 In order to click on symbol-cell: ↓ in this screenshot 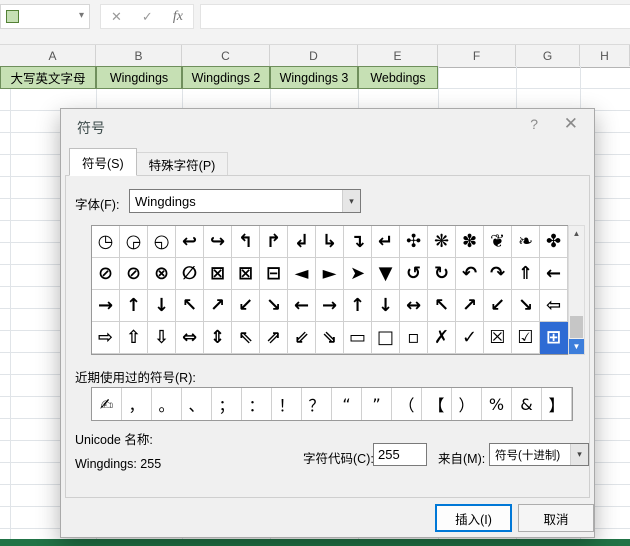, I will do `click(162, 306)`.